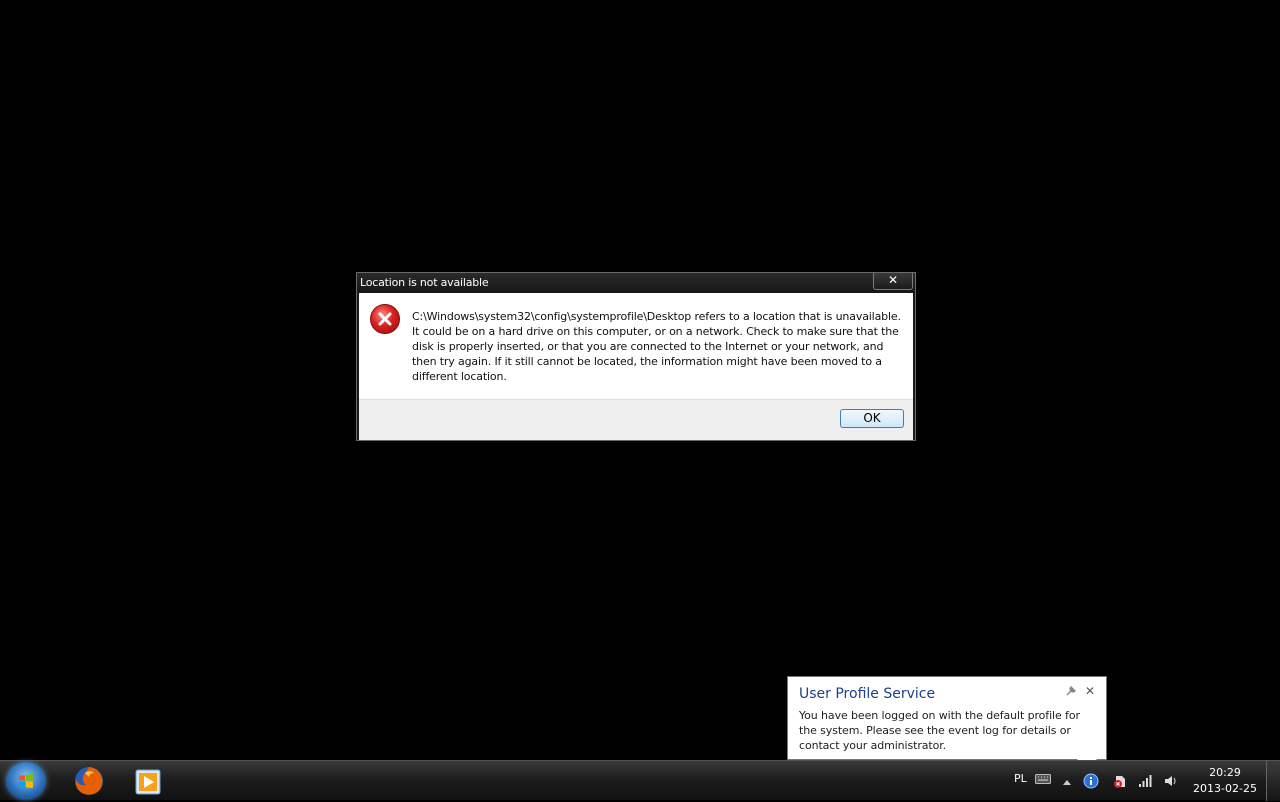 The width and height of the screenshot is (1280, 802). What do you see at coordinates (1121, 782) in the screenshot?
I see `action-center-icon` at bounding box center [1121, 782].